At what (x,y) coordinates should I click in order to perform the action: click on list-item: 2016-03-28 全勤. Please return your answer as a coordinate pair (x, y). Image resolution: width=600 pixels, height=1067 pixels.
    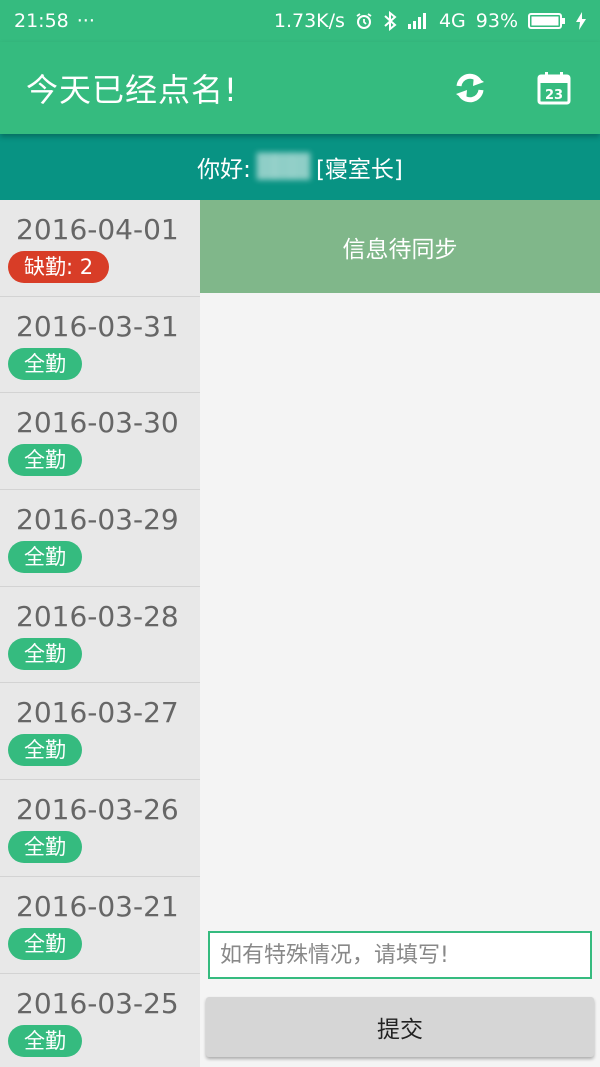
    Looking at the image, I should click on (100, 635).